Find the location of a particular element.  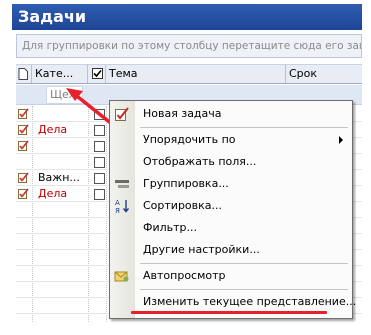

checkbox-icon is located at coordinates (97, 73).